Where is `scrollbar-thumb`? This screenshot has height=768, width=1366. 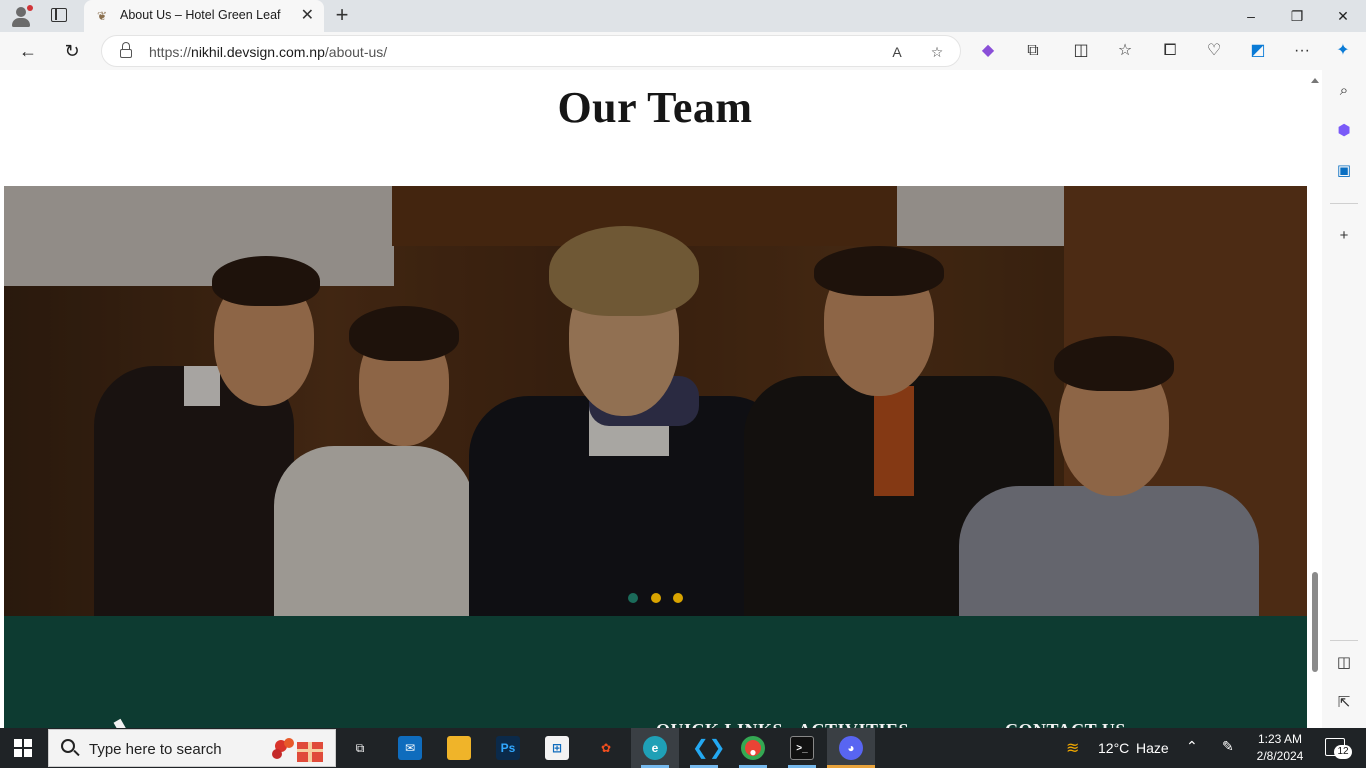 scrollbar-thumb is located at coordinates (1315, 622).